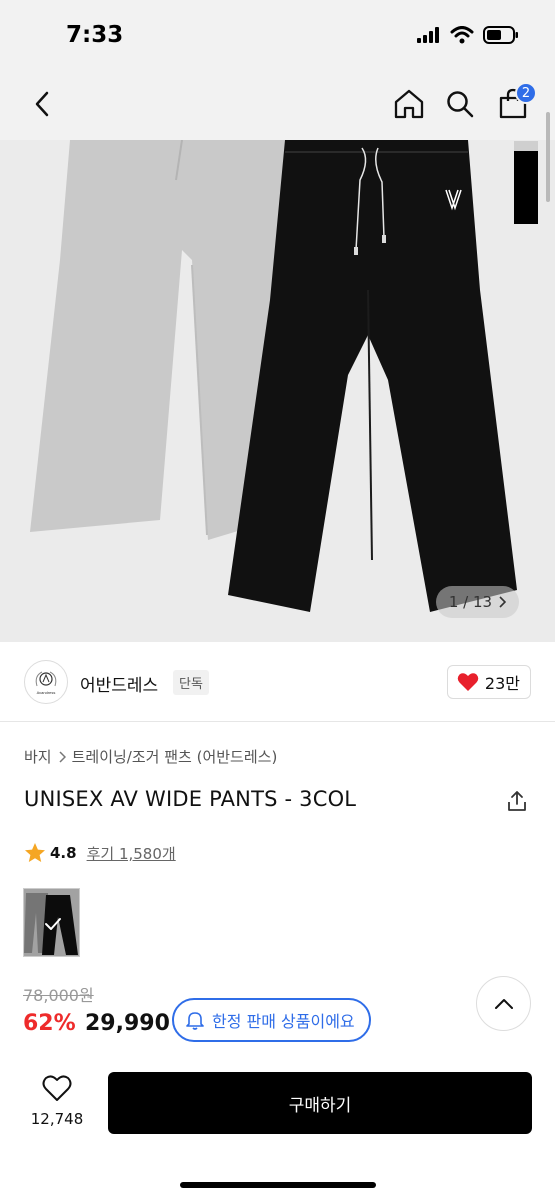 This screenshot has width=555, height=1200. Describe the element at coordinates (190, 799) in the screenshot. I see `product-title: UNISEX AV WIDE PANTS - 3COL` at that location.